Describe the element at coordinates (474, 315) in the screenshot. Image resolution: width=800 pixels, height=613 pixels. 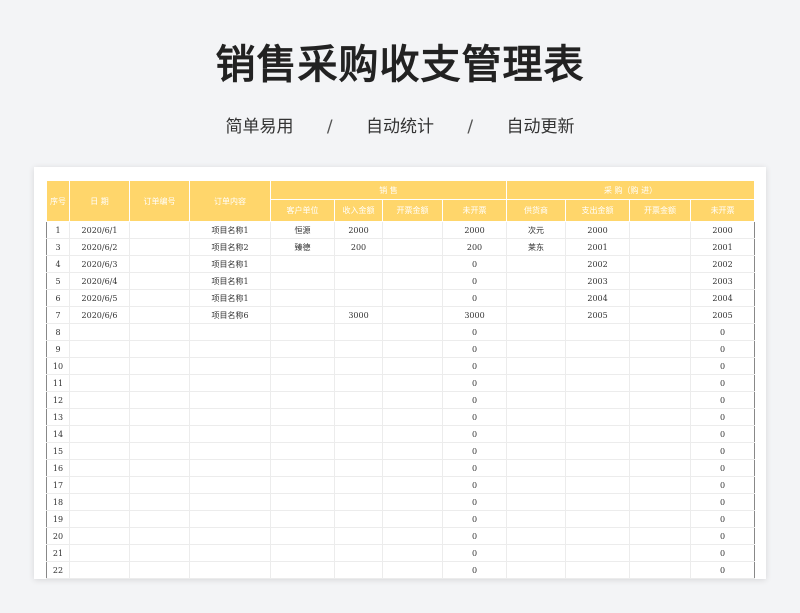
I see `cell-sales-uninvoiced: 3000` at that location.